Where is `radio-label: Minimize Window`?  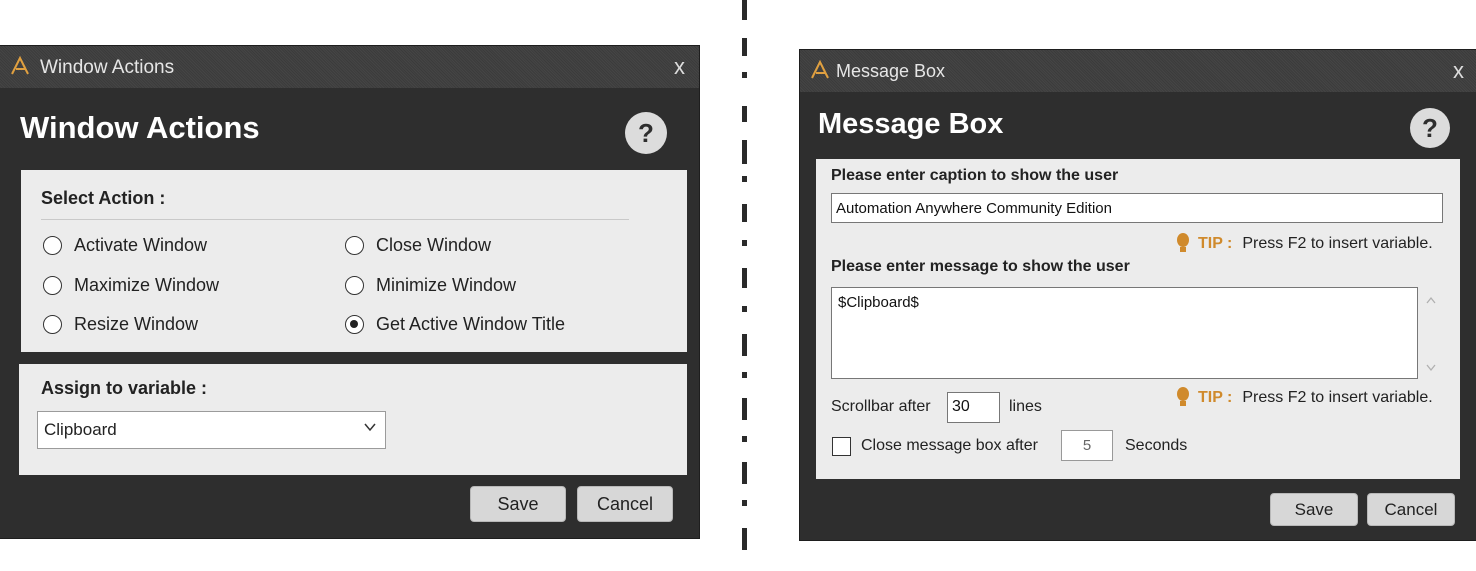
radio-label: Minimize Window is located at coordinates (446, 285).